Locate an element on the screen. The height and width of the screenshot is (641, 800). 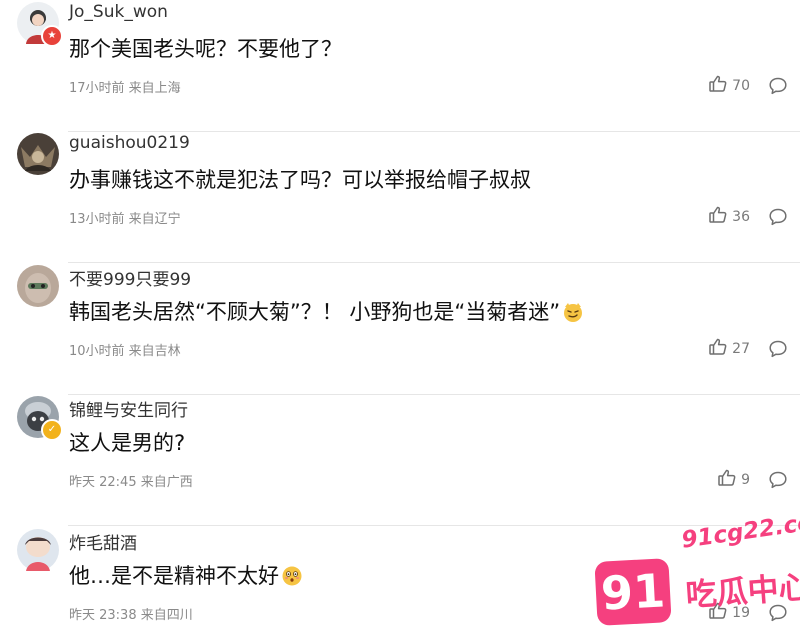
watermark-badge: 91 is located at coordinates (633, 592).